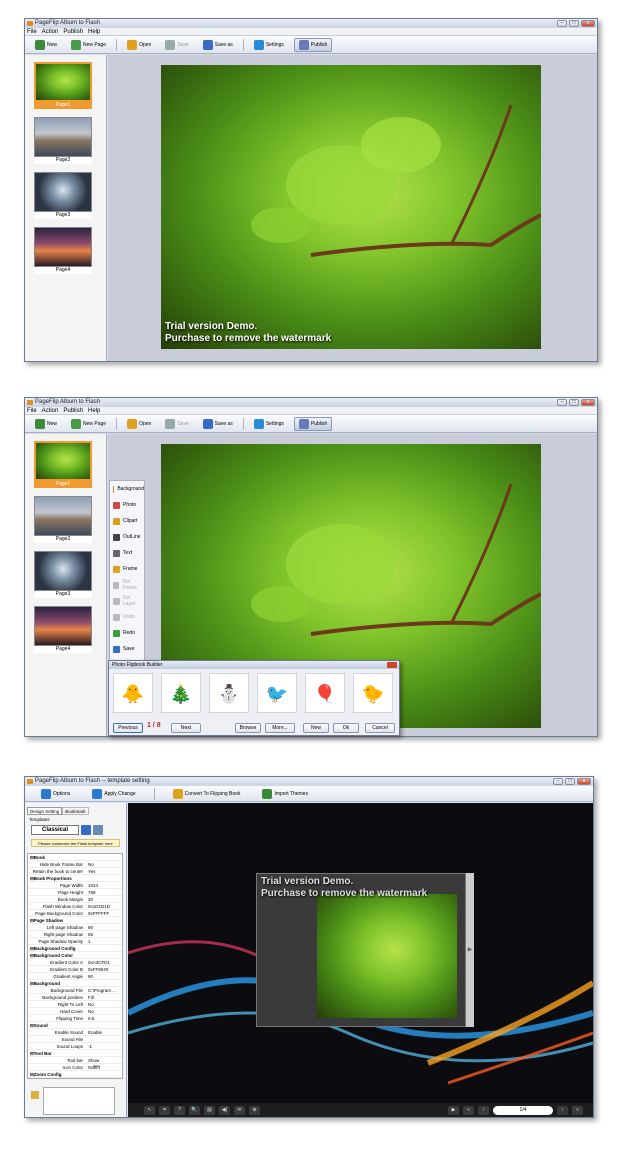 Image resolution: width=620 pixels, height=1170 pixels. Describe the element at coordinates (75, 811) in the screenshot. I see `tab-bookmark: Bookmark` at that location.